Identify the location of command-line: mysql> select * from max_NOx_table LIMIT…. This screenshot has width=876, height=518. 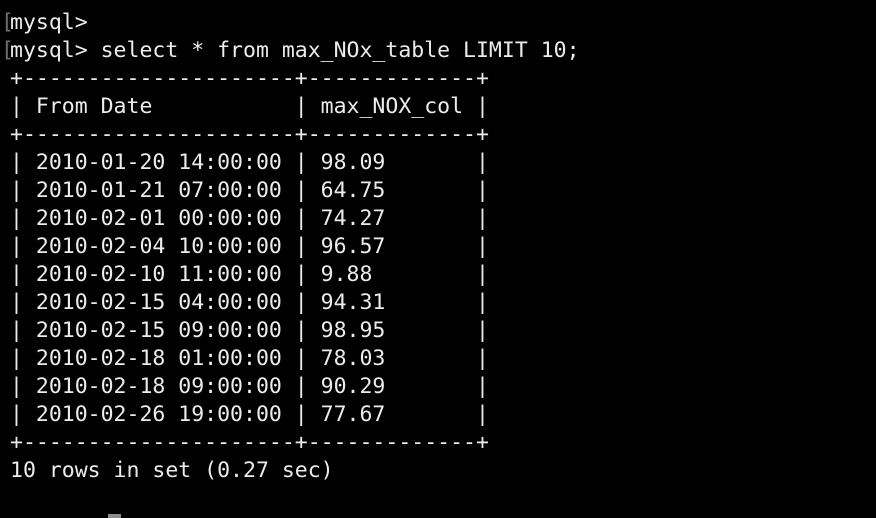
(295, 50).